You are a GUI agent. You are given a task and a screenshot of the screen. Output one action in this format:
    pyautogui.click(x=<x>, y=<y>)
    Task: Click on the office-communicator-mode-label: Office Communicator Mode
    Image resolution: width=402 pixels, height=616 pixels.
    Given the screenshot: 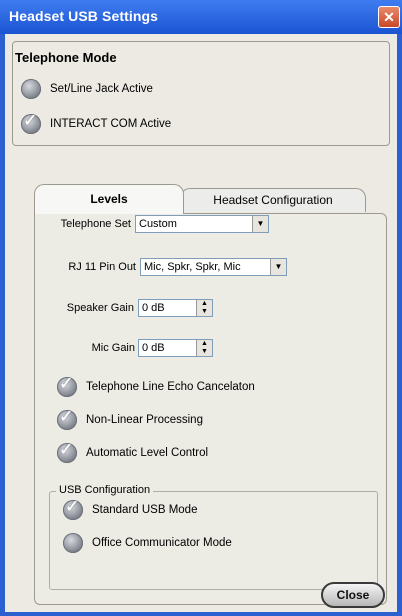 What is the action you would take?
    pyautogui.click(x=162, y=543)
    